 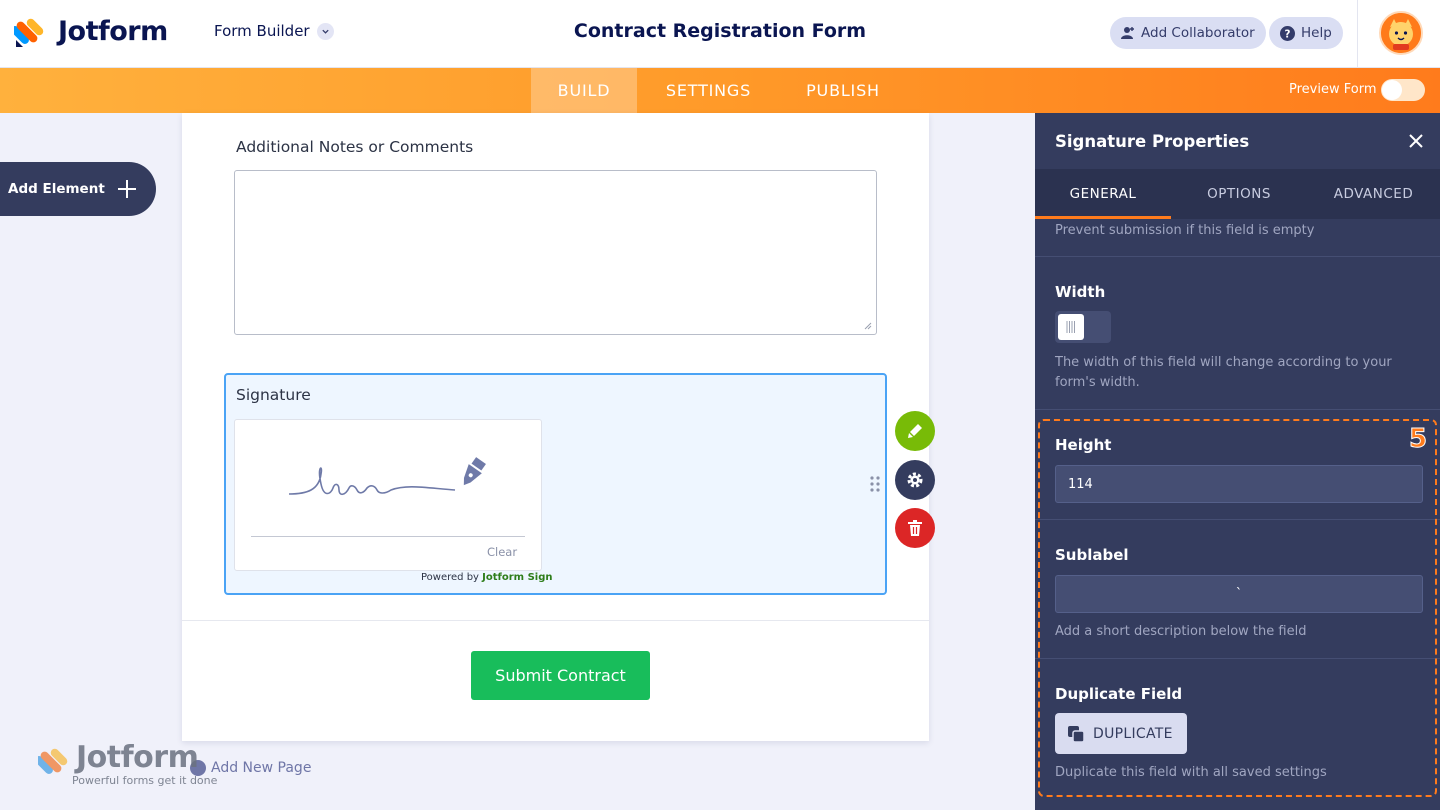 I want to click on signature-pad: Clear, so click(x=388, y=495).